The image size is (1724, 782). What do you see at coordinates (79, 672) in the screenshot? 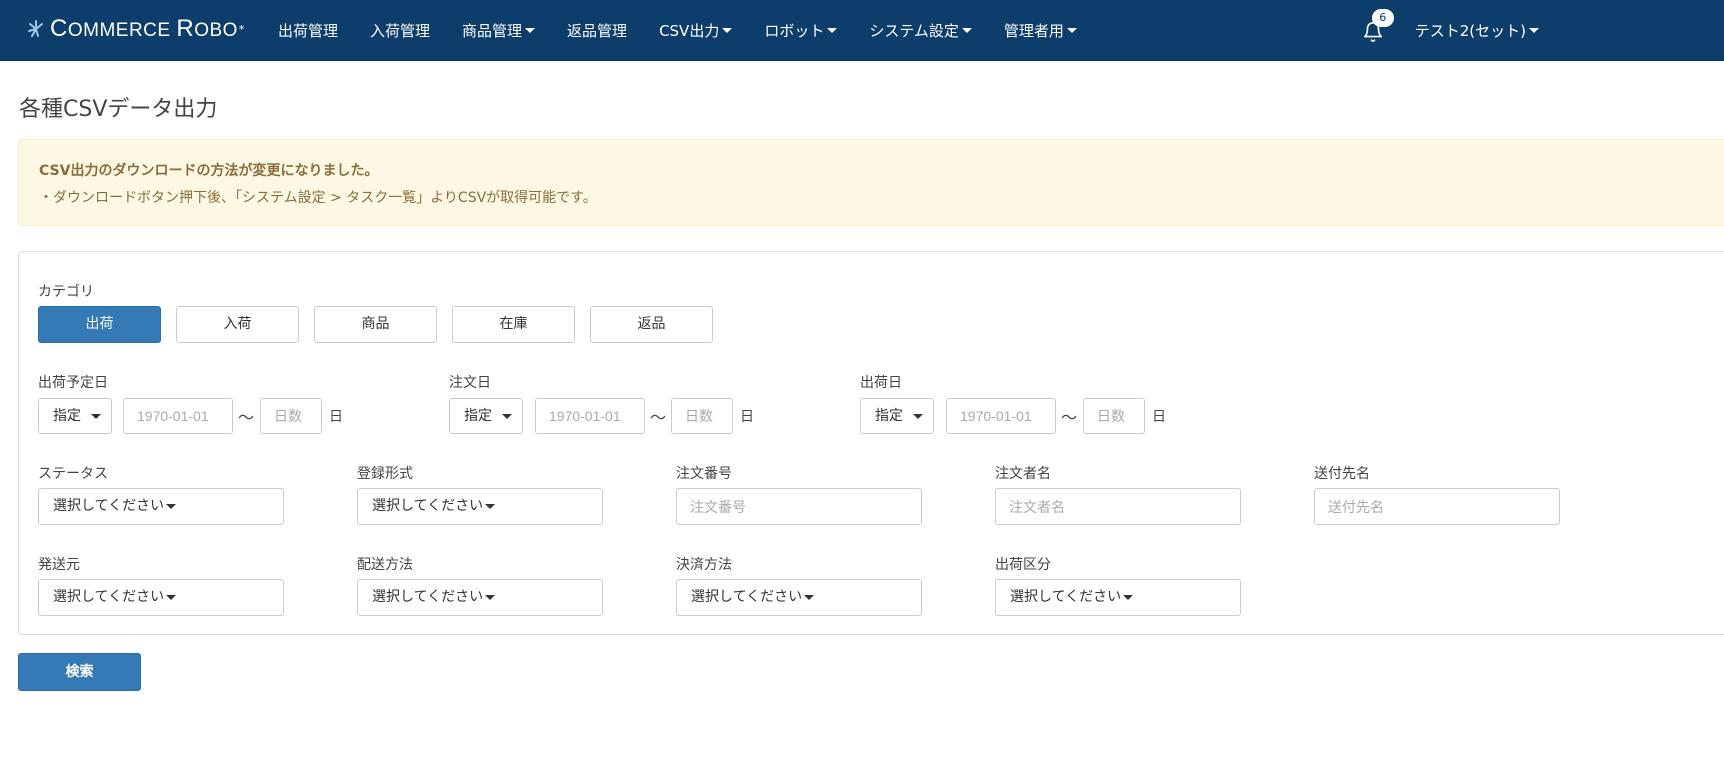
I see `search-button: 検索` at bounding box center [79, 672].